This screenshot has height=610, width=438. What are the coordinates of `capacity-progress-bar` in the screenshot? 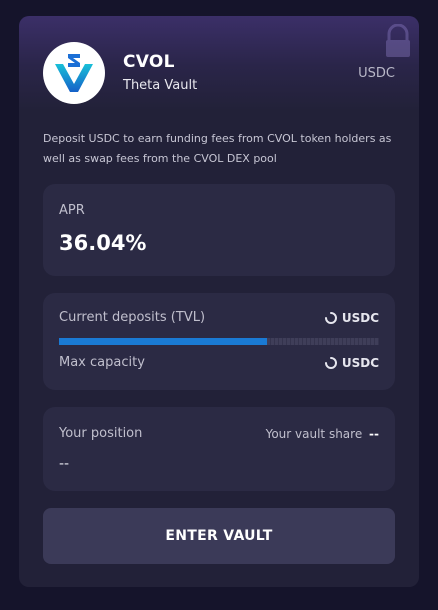 It's located at (219, 341).